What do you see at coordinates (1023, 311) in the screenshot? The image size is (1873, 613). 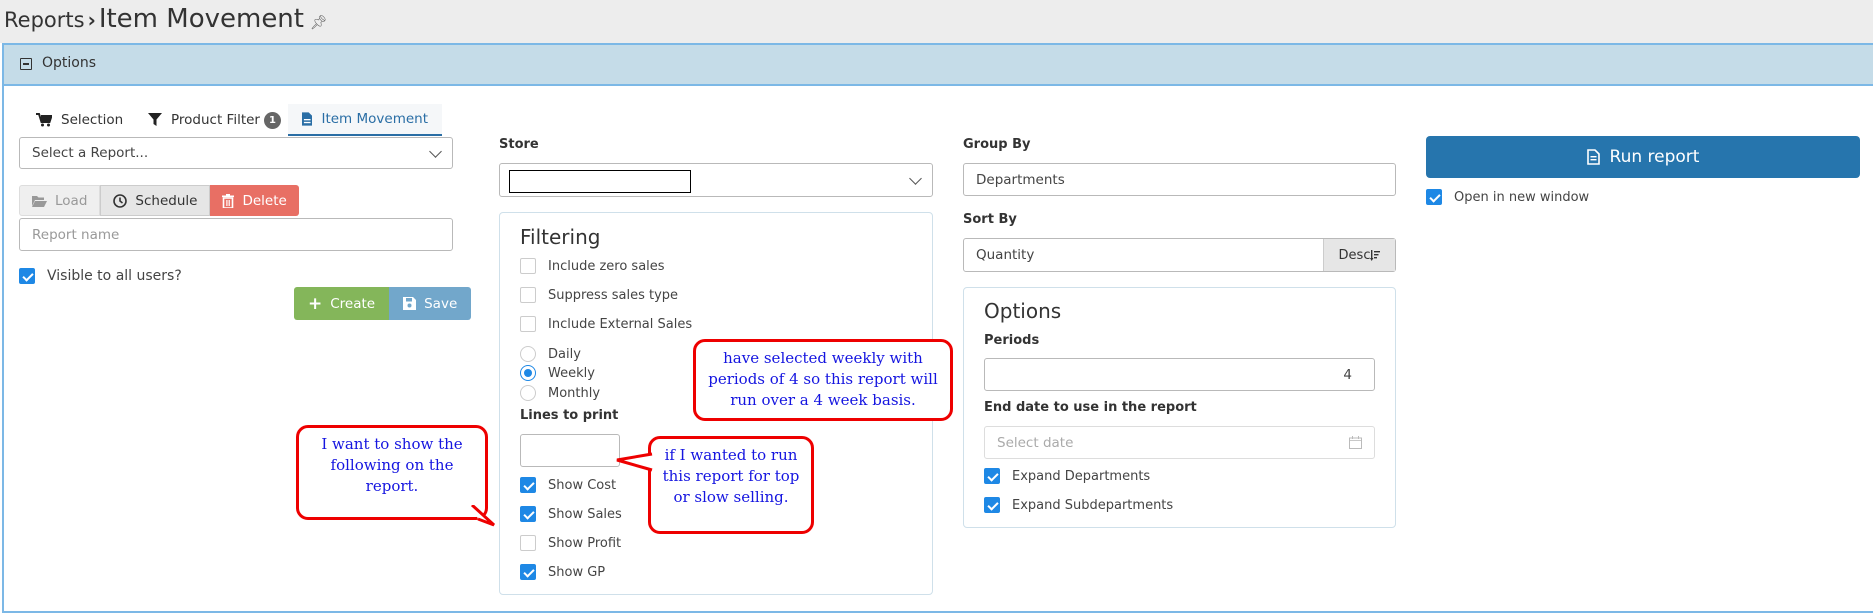 I see `options-panel-title: Options` at bounding box center [1023, 311].